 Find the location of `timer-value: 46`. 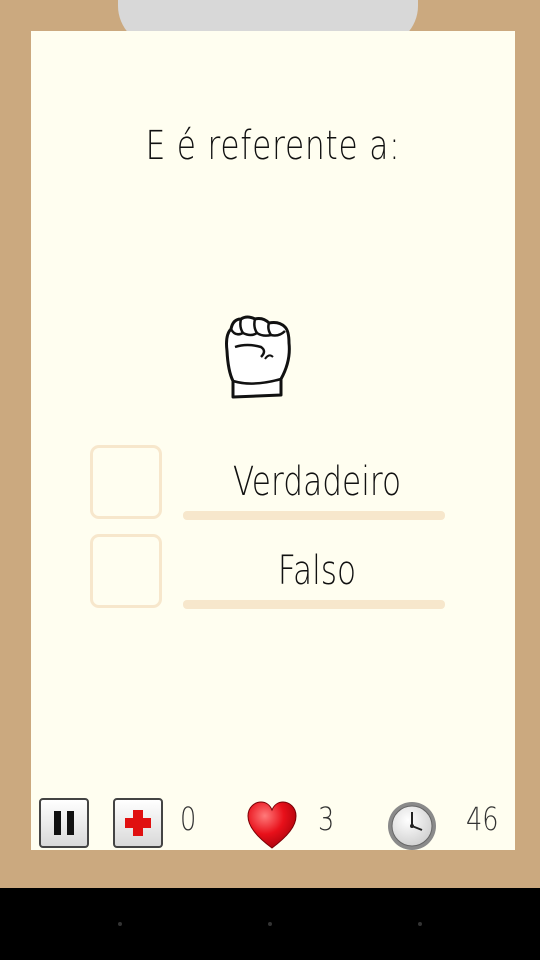

timer-value: 46 is located at coordinates (482, 819).